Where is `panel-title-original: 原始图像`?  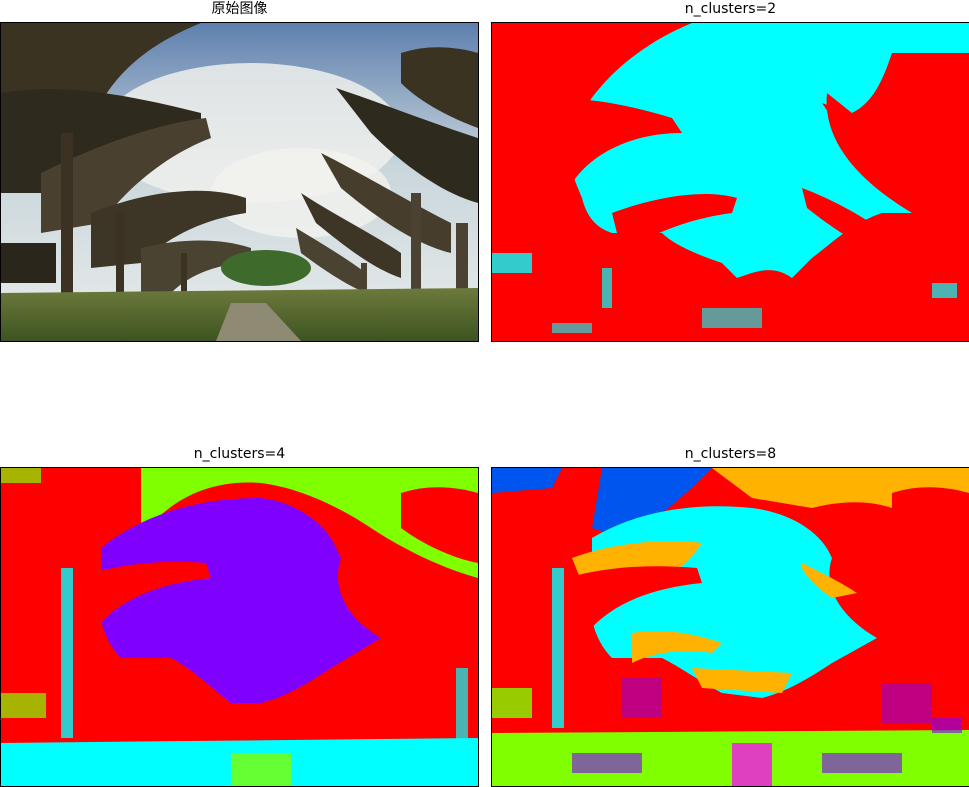
panel-title-original: 原始图像 is located at coordinates (239, 9).